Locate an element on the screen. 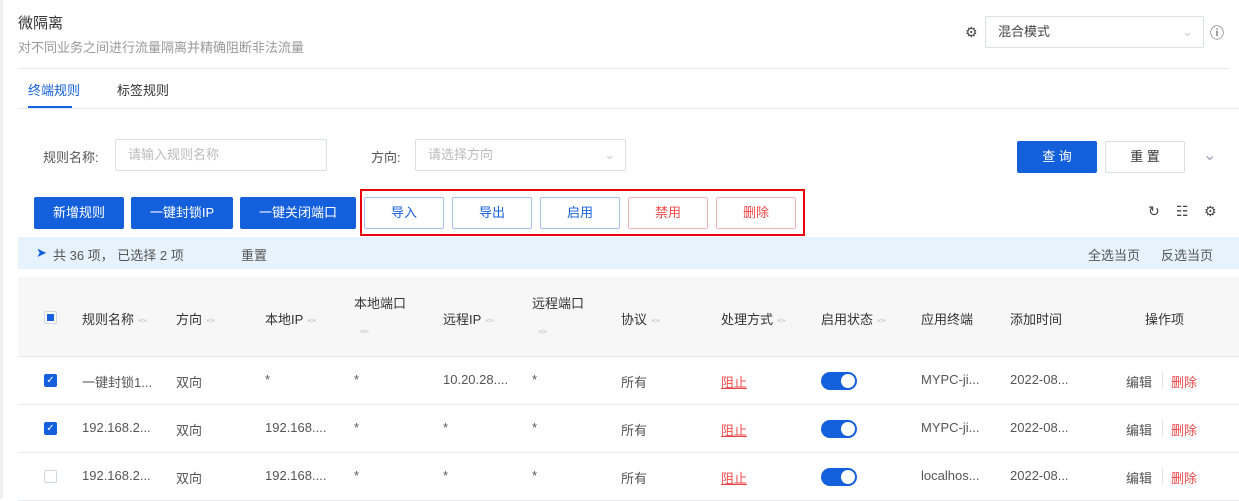  column-header: 添加时间 is located at coordinates (1036, 318).